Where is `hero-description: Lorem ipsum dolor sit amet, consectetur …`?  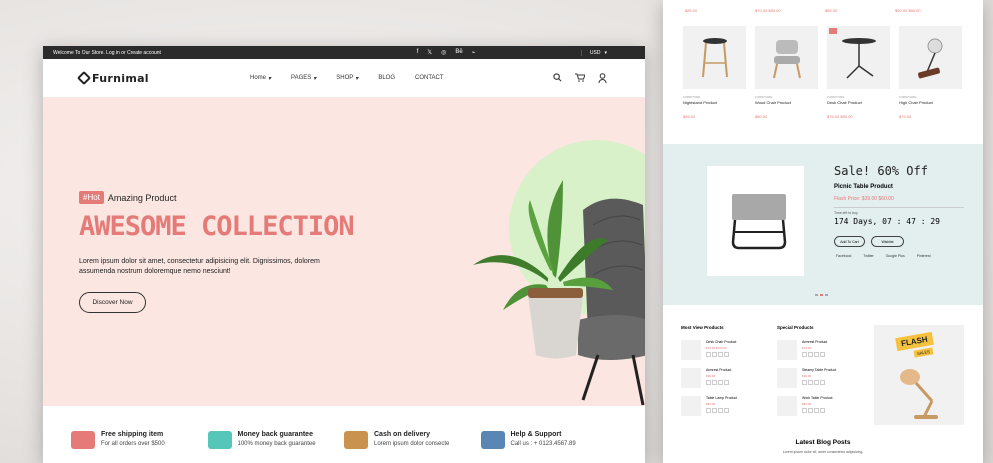
hero-description: Lorem ipsum dolor sit amet, consectetur … is located at coordinates (199, 266).